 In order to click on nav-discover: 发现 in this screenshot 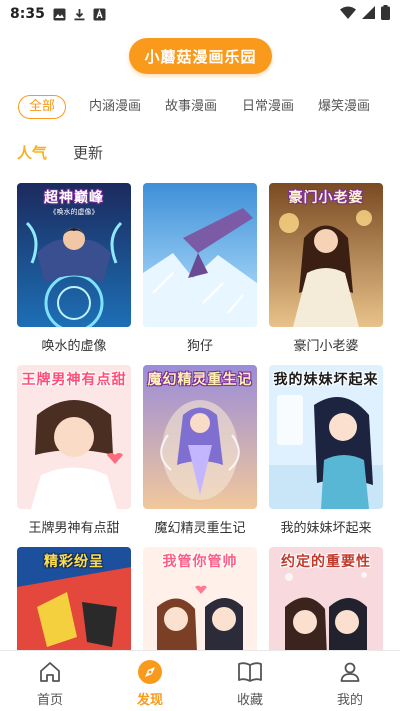, I will do `click(150, 681)`.